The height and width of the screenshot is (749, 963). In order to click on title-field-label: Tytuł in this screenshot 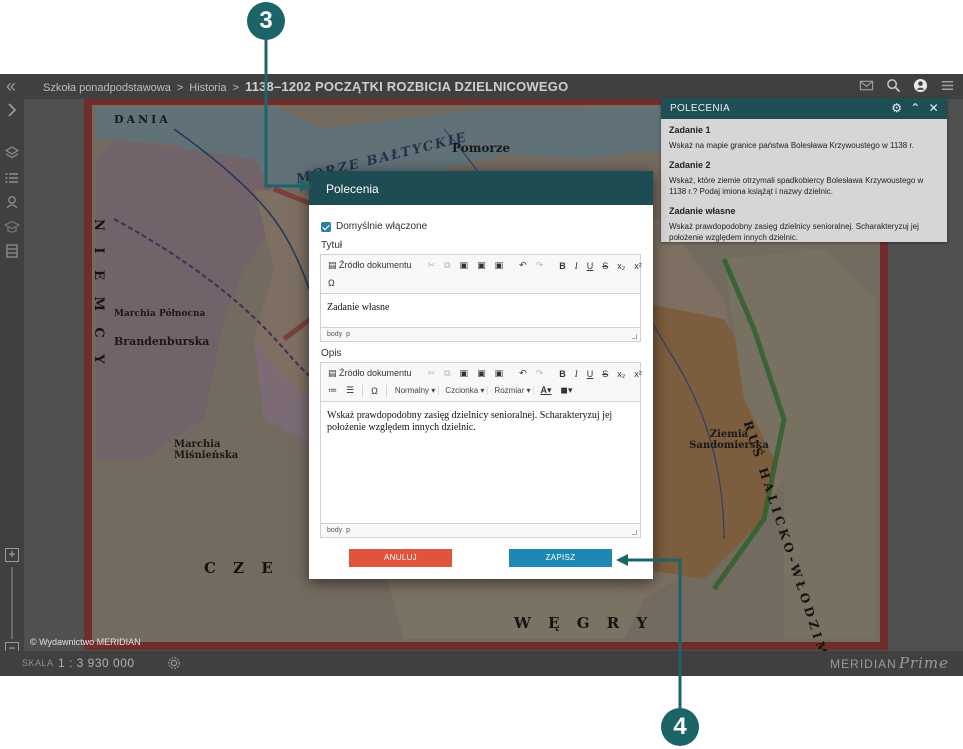, I will do `click(332, 245)`.